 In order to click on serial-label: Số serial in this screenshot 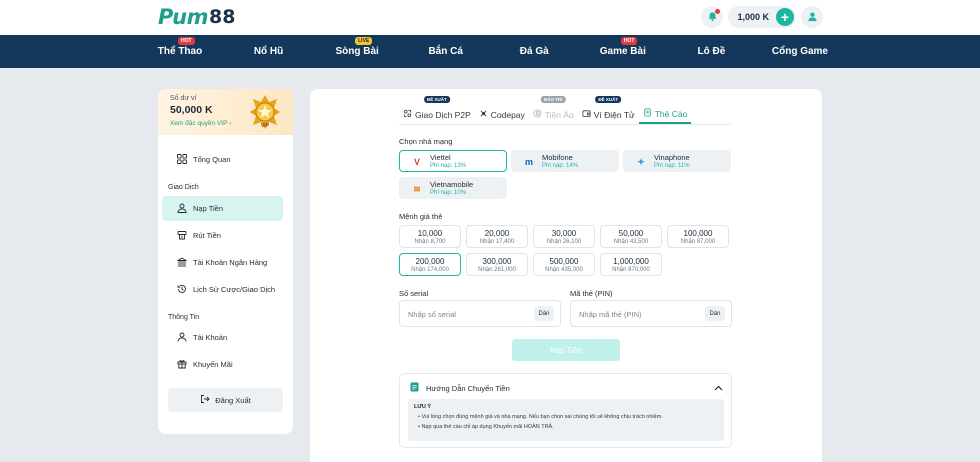, I will do `click(414, 293)`.